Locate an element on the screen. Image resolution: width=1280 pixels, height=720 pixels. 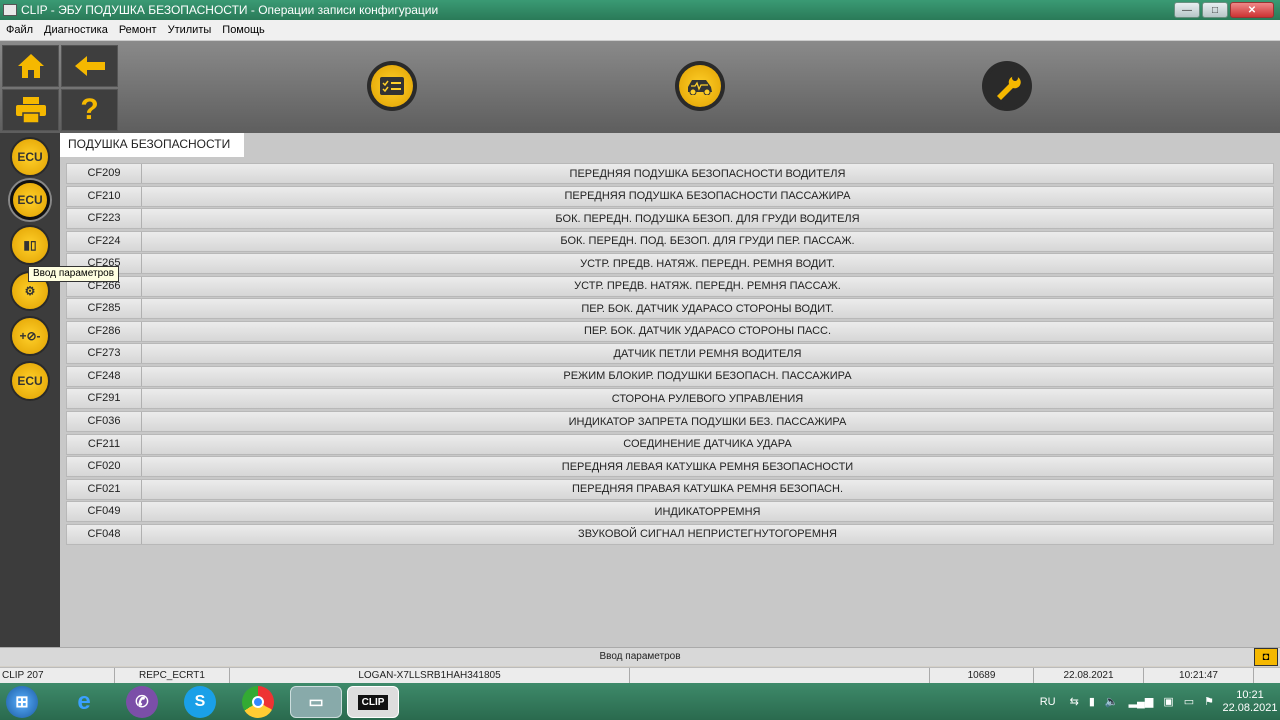
row-code: CF048 is located at coordinates (104, 534).